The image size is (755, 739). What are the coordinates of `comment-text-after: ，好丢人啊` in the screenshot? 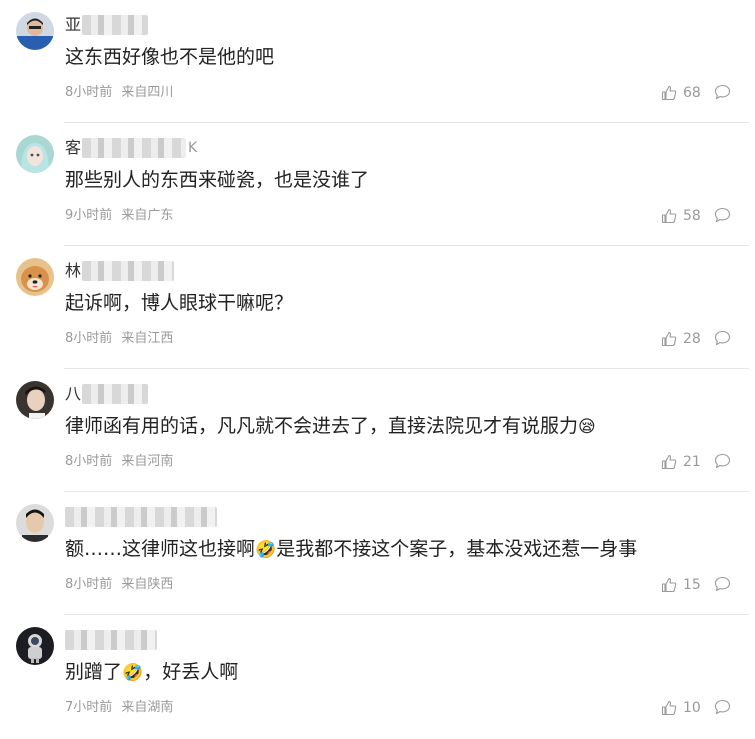 It's located at (191, 672).